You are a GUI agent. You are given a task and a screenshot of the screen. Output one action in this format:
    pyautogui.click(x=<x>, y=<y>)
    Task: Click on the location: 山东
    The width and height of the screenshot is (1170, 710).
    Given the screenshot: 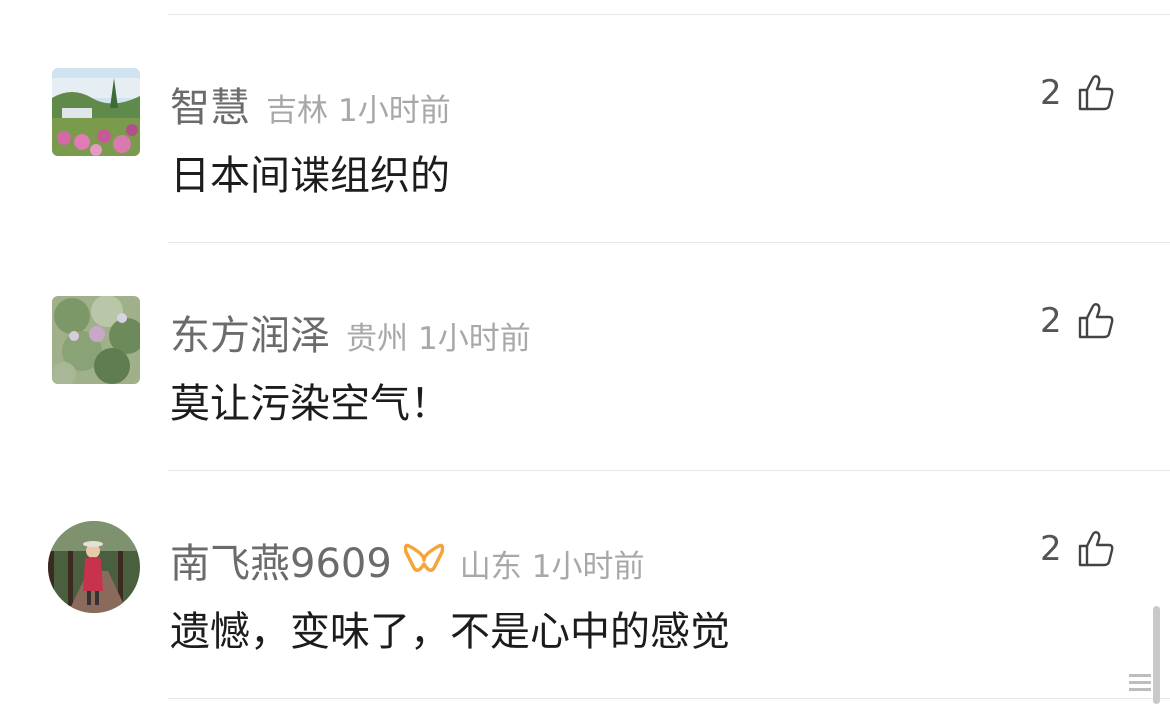 What is the action you would take?
    pyautogui.click(x=490, y=567)
    